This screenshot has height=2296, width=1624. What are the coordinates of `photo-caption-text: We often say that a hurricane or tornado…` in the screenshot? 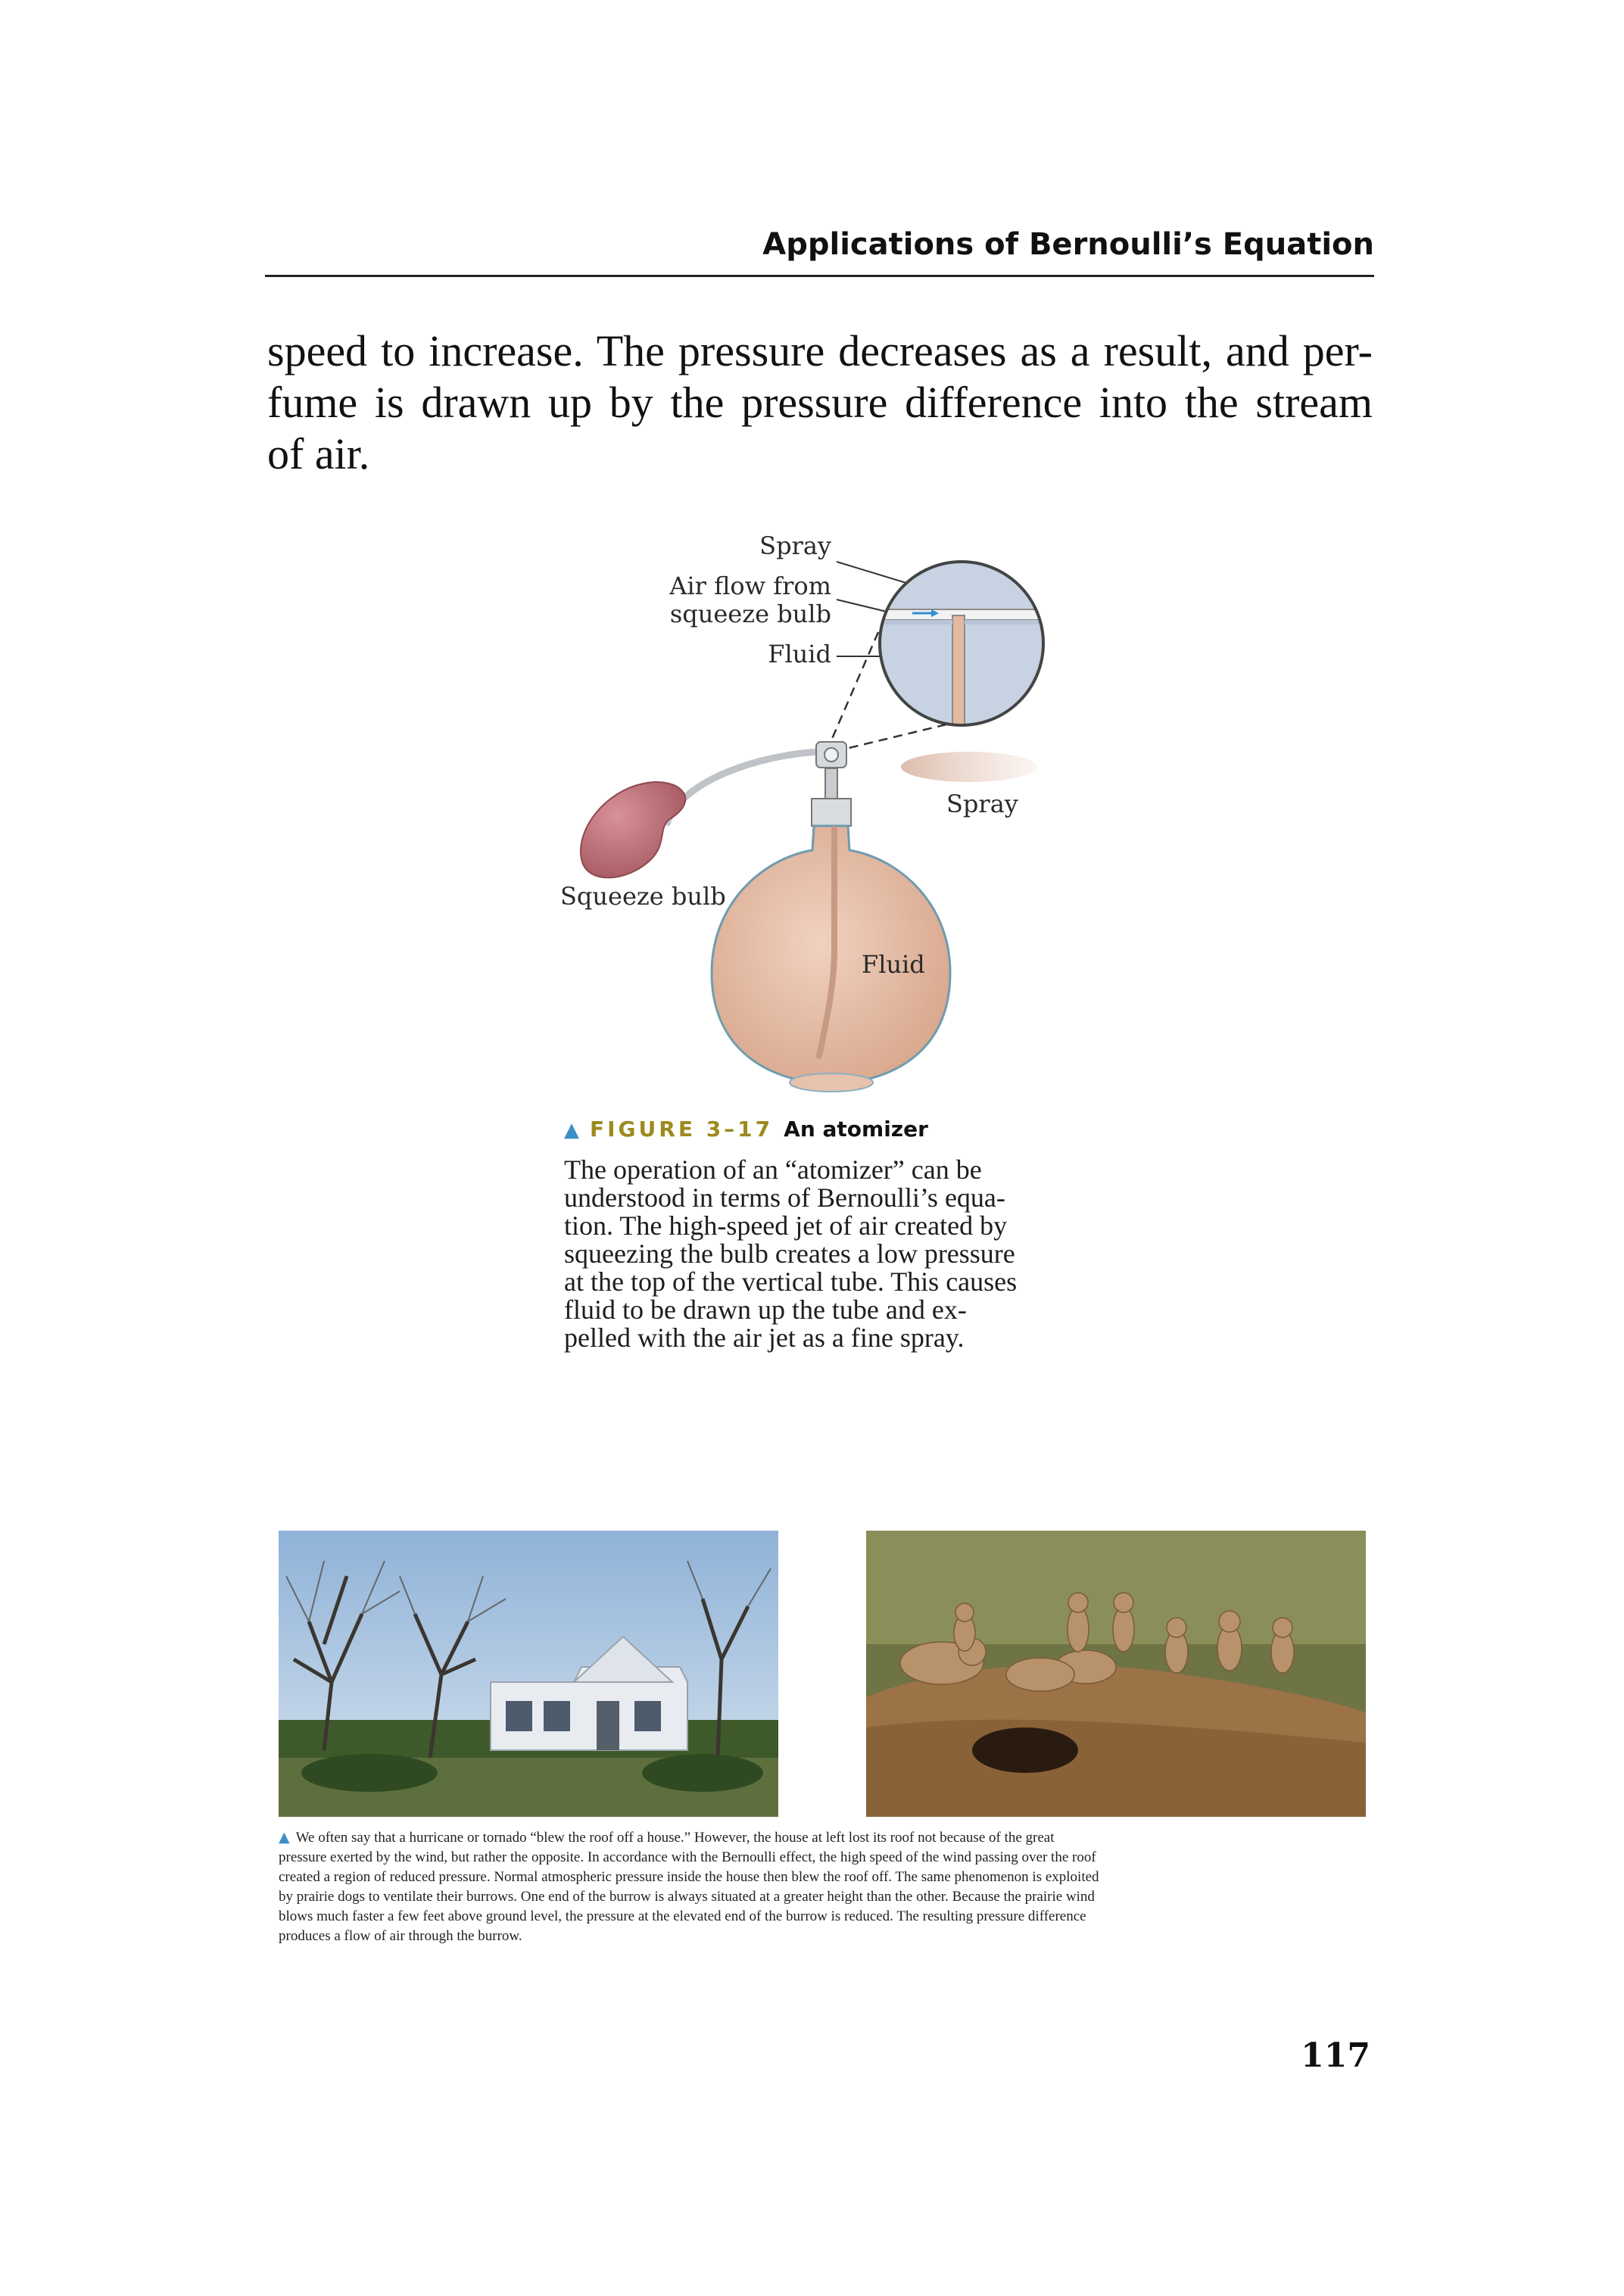 It's located at (675, 1838).